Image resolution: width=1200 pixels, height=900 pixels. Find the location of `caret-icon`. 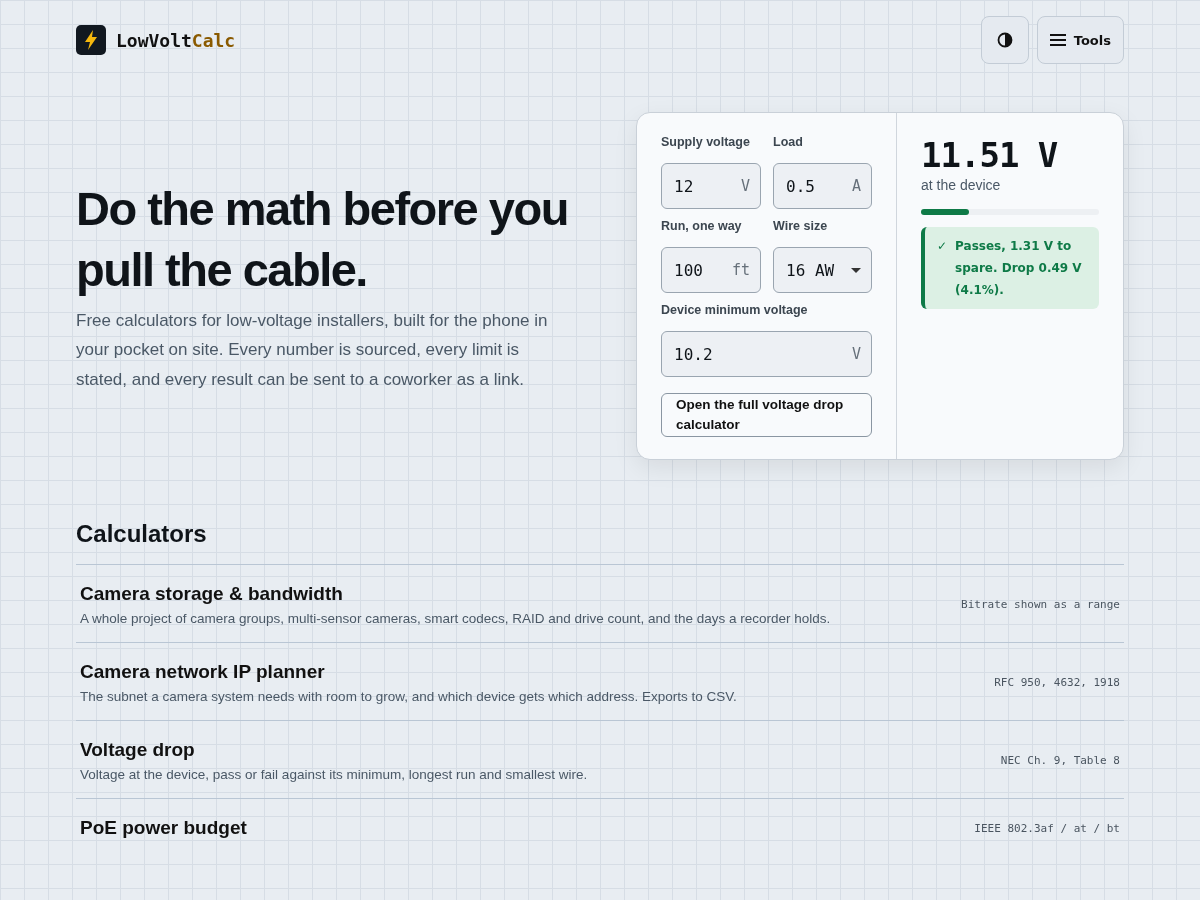

caret-icon is located at coordinates (856, 270).